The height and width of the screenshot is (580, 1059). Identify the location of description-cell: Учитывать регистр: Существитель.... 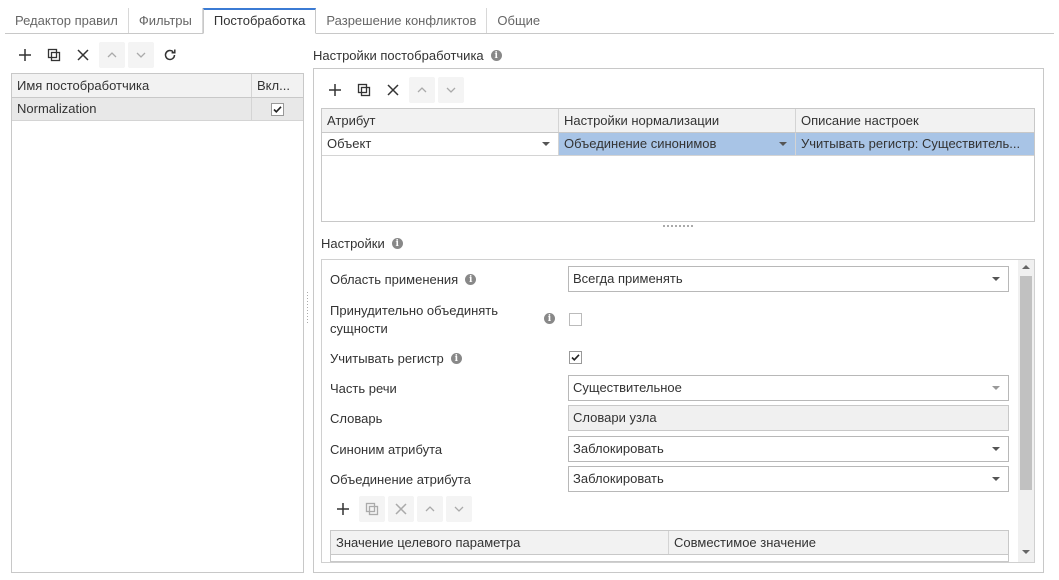
(915, 144).